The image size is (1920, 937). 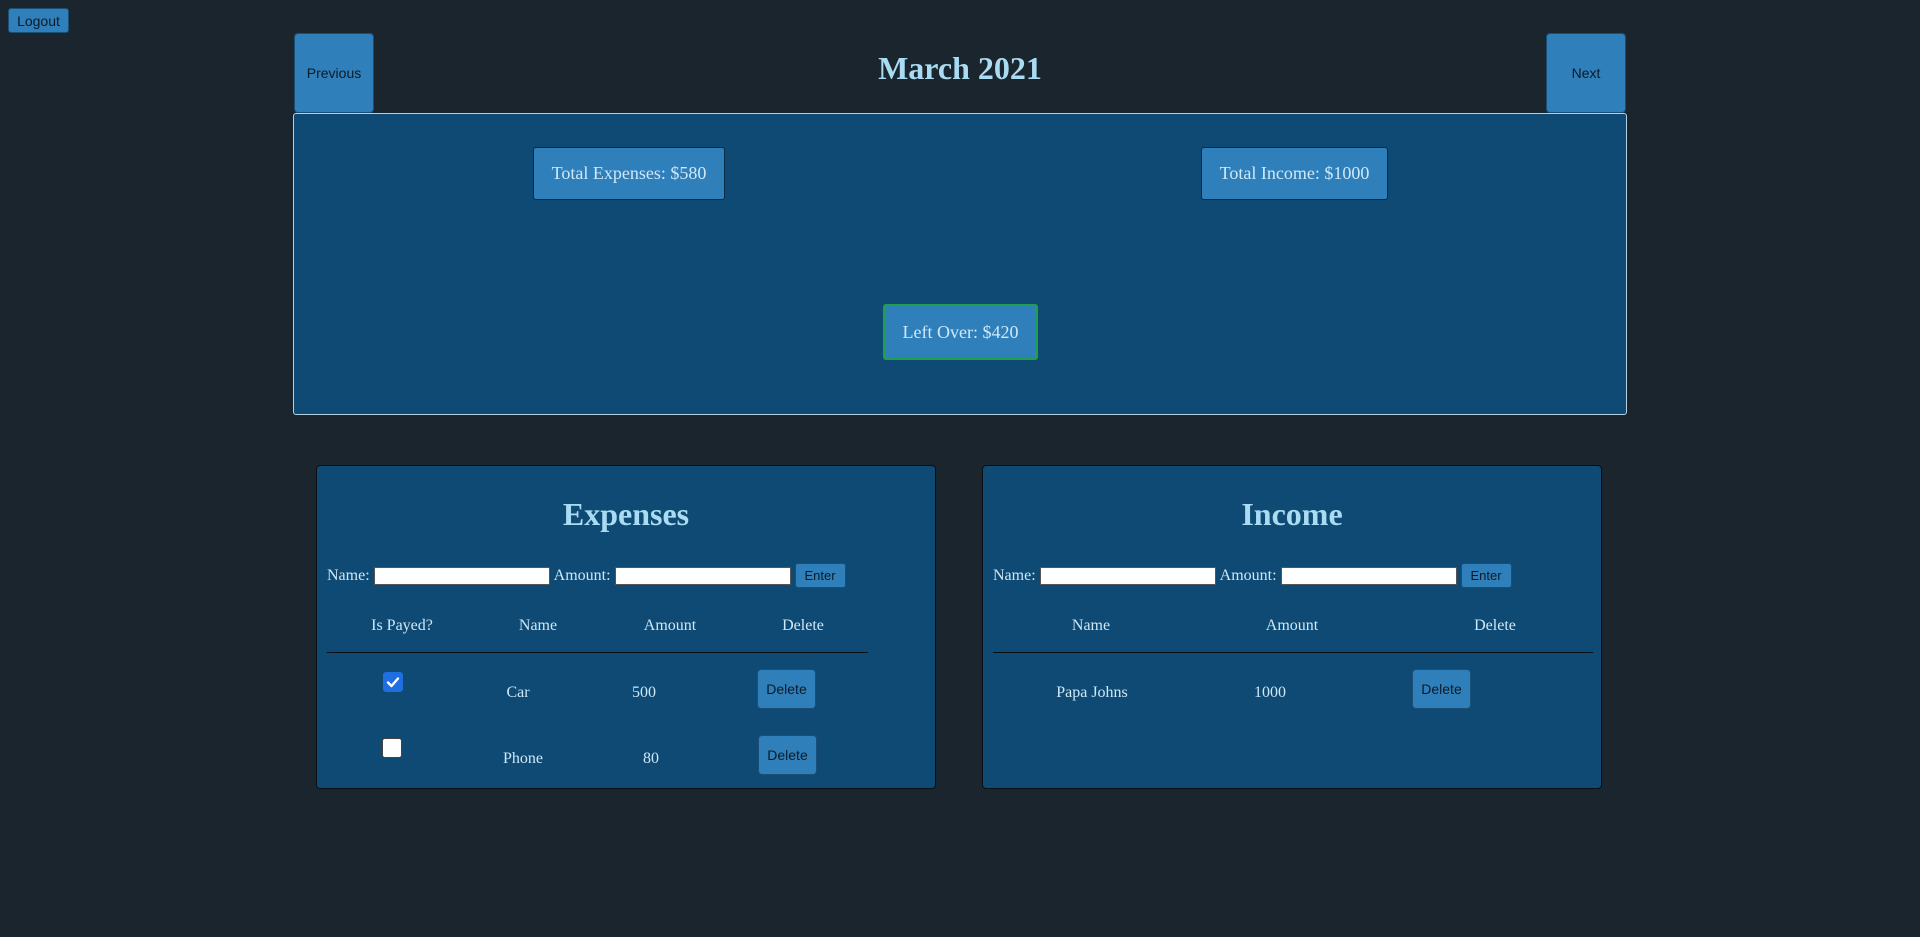 I want to click on income-enter-button: Enter, so click(x=1486, y=575).